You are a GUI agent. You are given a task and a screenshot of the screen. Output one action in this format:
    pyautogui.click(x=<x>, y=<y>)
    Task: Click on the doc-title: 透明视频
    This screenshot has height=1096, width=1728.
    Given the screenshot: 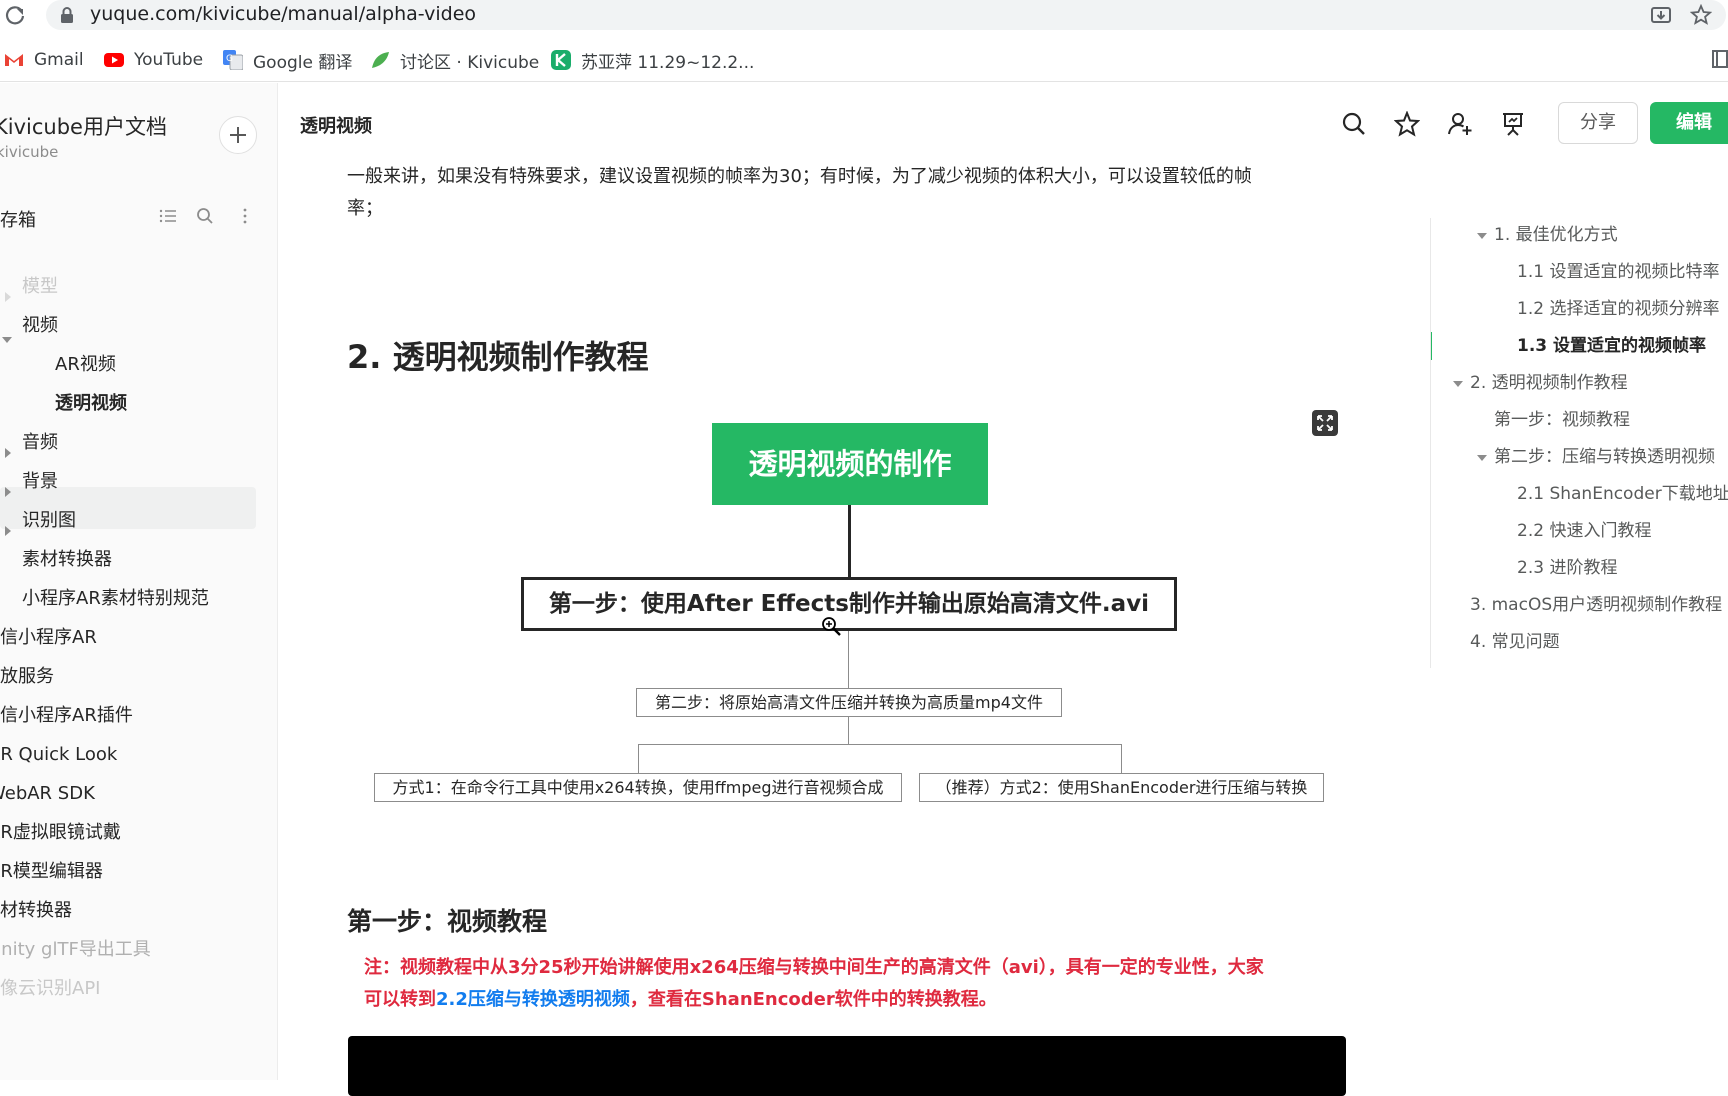 What is the action you would take?
    pyautogui.click(x=336, y=126)
    